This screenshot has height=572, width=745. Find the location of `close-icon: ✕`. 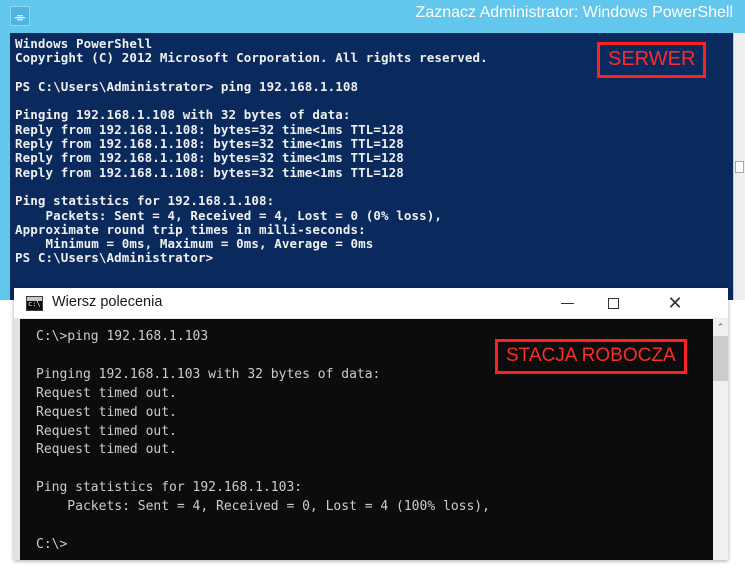

close-icon: ✕ is located at coordinates (675, 303).